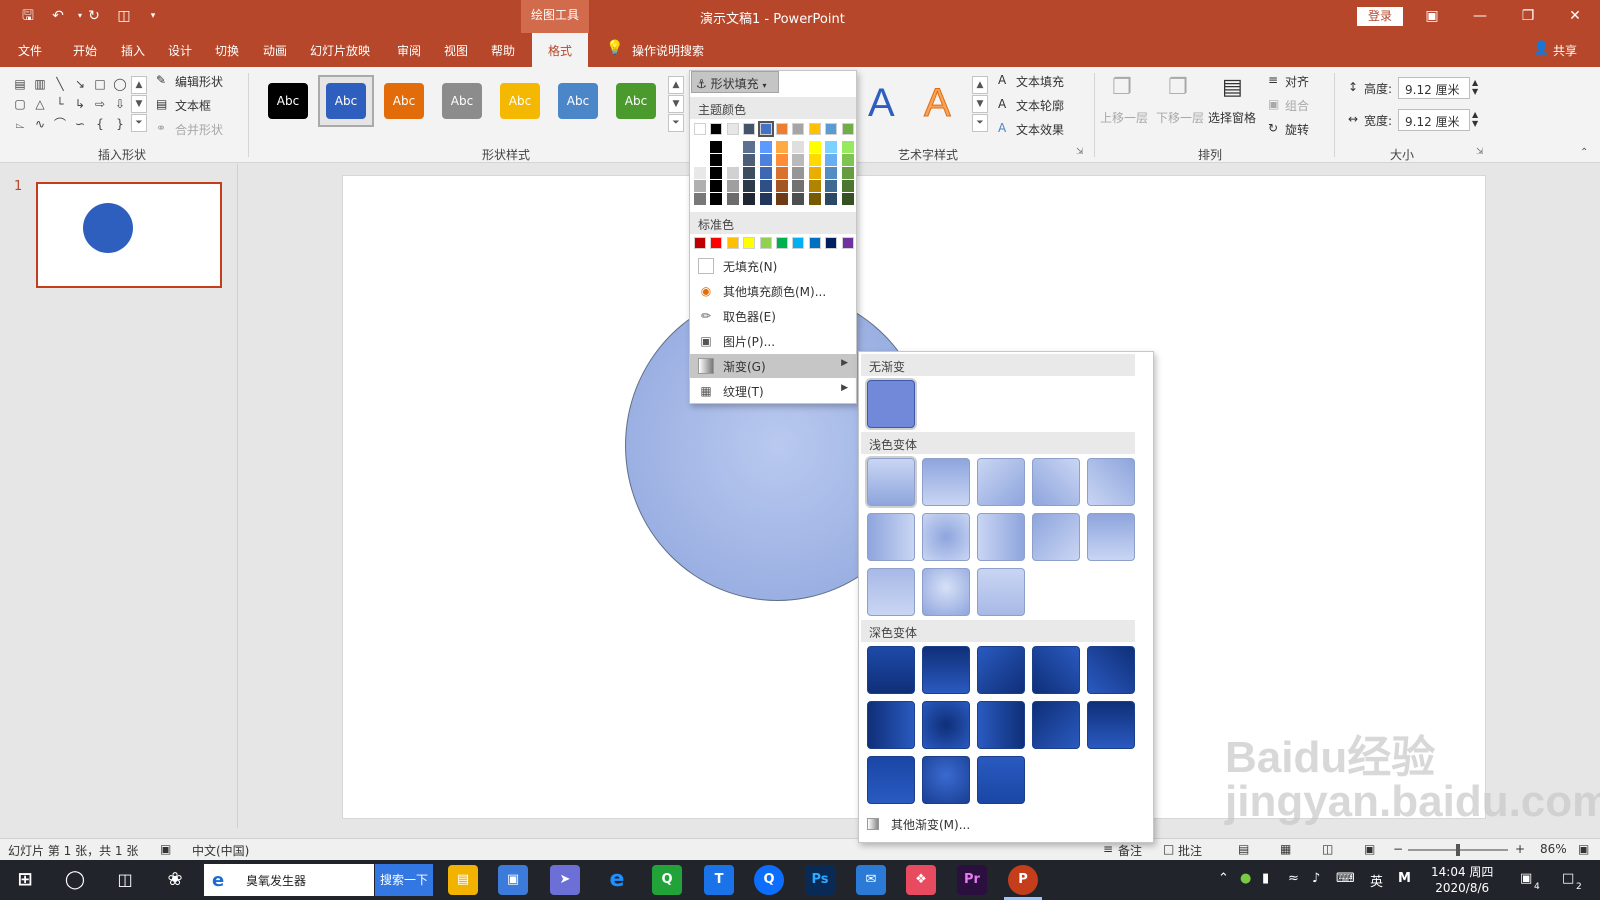  Describe the element at coordinates (773, 266) in the screenshot. I see `no-fill-item: 无填充(N)` at that location.